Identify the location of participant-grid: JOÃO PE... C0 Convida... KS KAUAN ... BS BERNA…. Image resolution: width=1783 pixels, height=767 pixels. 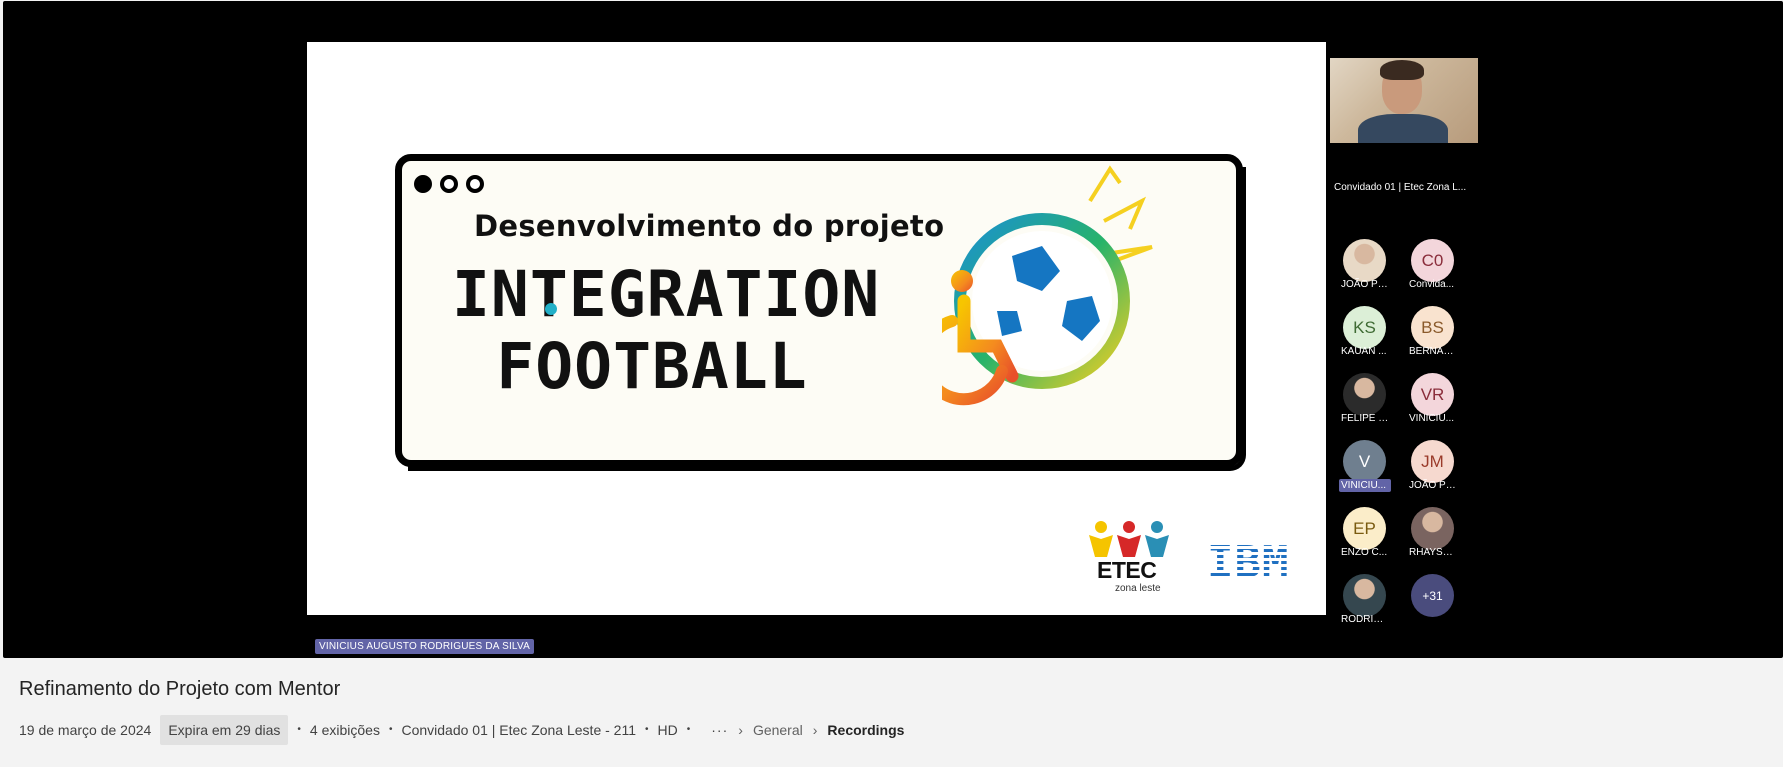
(1409, 432).